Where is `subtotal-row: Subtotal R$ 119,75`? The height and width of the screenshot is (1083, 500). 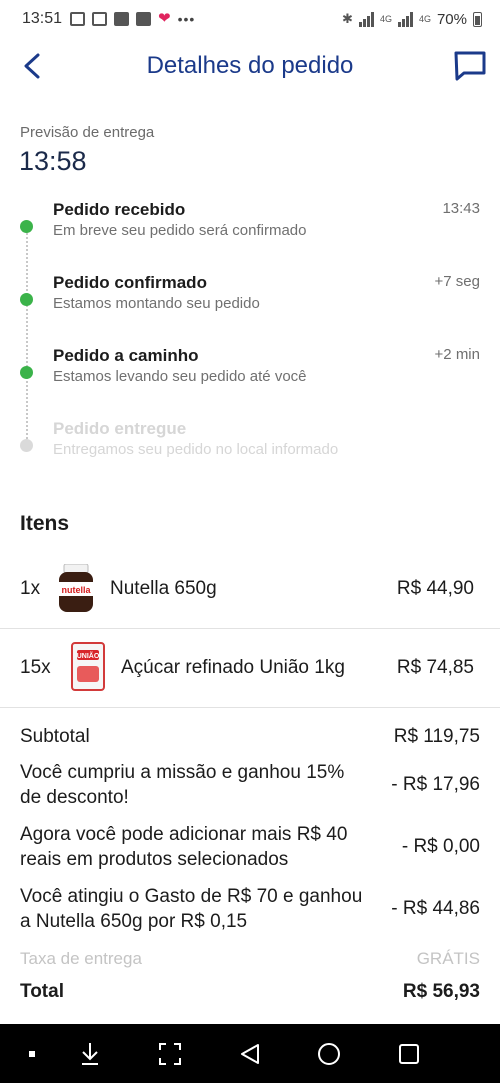 subtotal-row: Subtotal R$ 119,75 is located at coordinates (250, 737).